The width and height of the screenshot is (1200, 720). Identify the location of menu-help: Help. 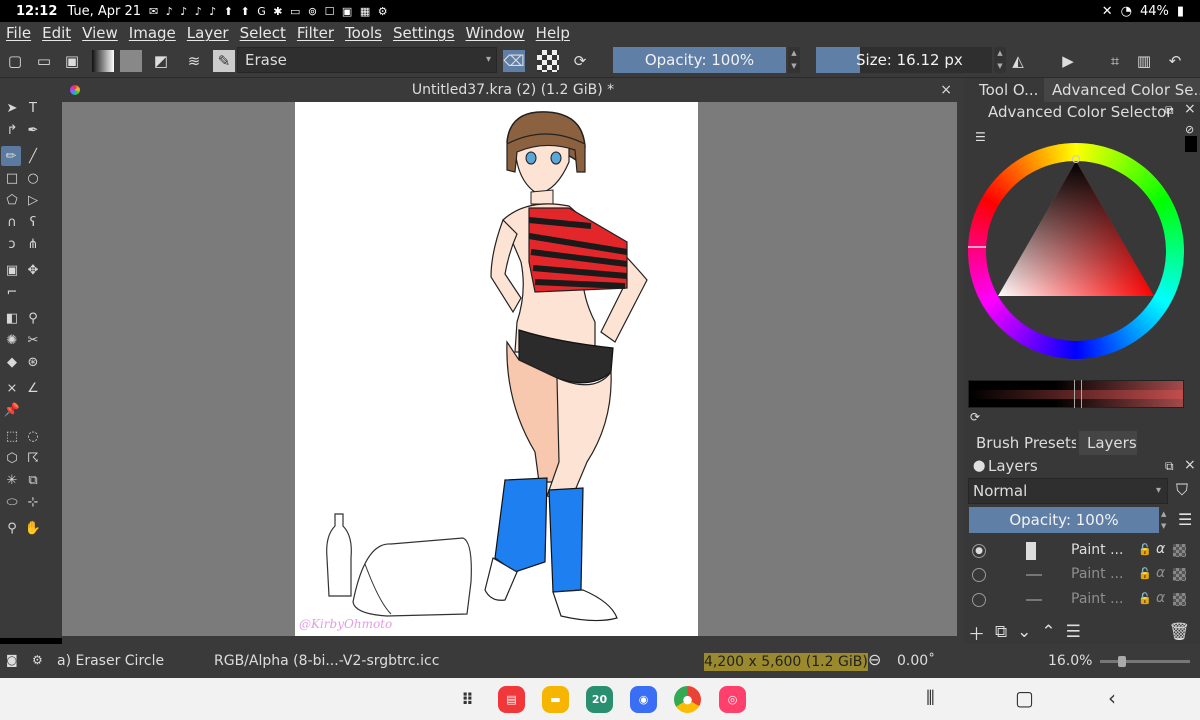
(553, 33).